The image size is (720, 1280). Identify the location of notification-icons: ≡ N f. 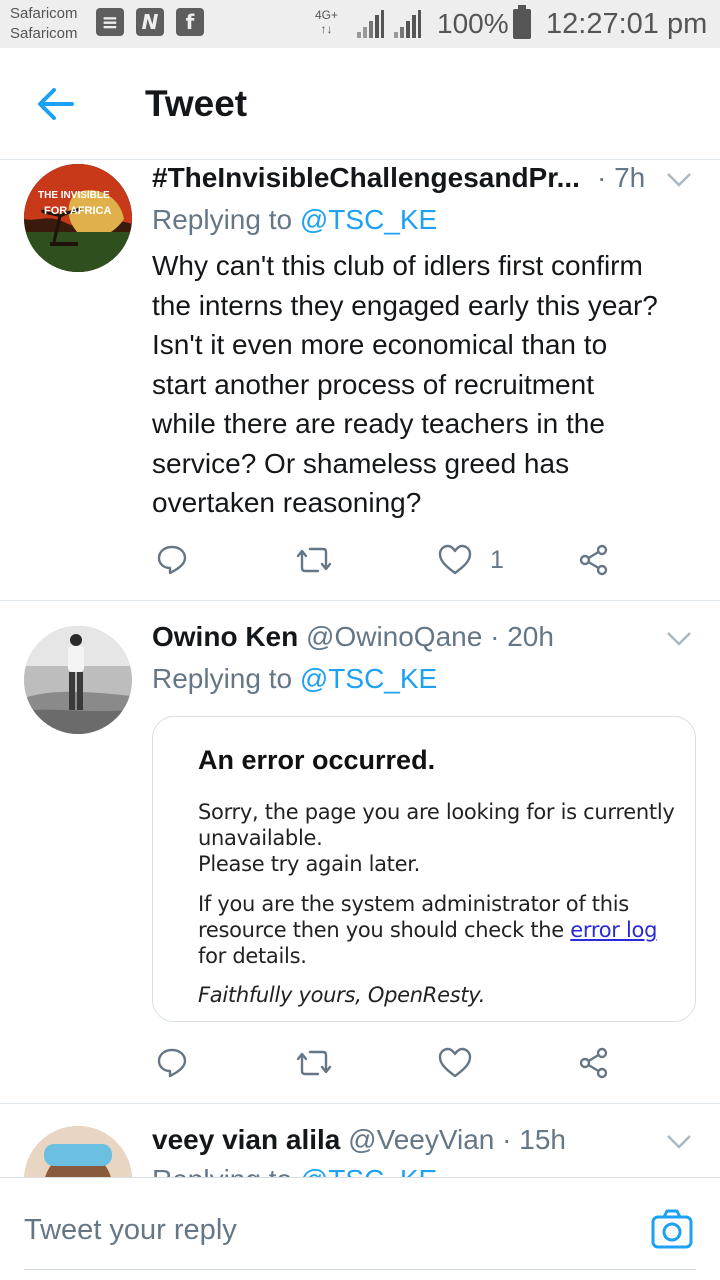
(150, 22).